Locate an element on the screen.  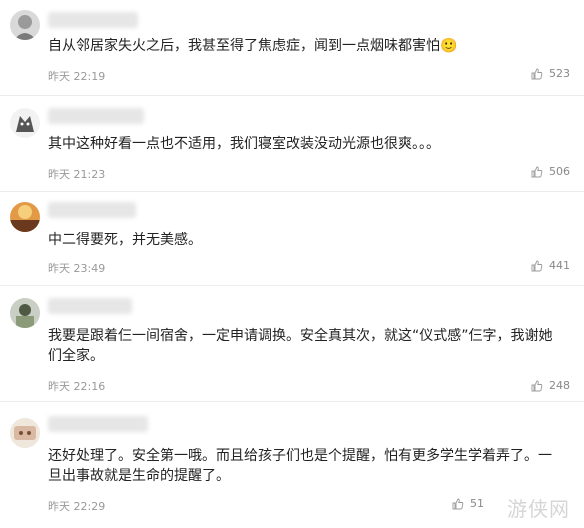
like-button: 248 is located at coordinates (550, 385).